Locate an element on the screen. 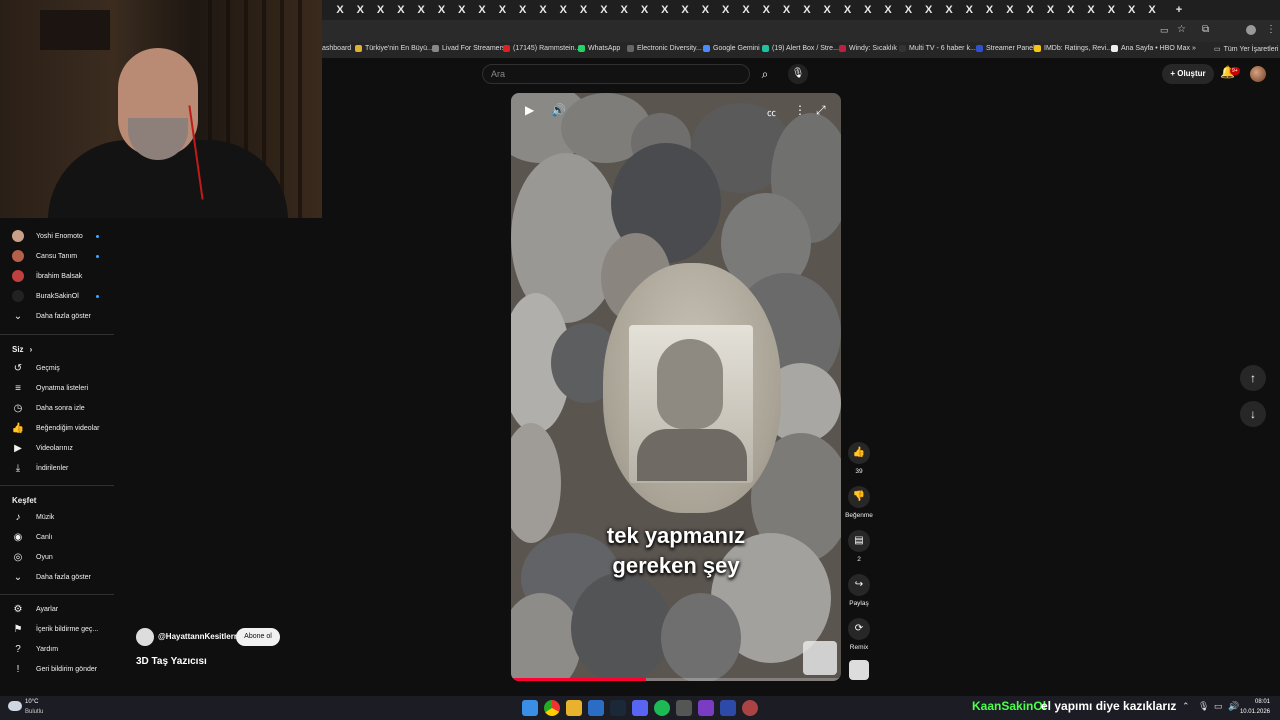  chrome-icon is located at coordinates (552, 708).